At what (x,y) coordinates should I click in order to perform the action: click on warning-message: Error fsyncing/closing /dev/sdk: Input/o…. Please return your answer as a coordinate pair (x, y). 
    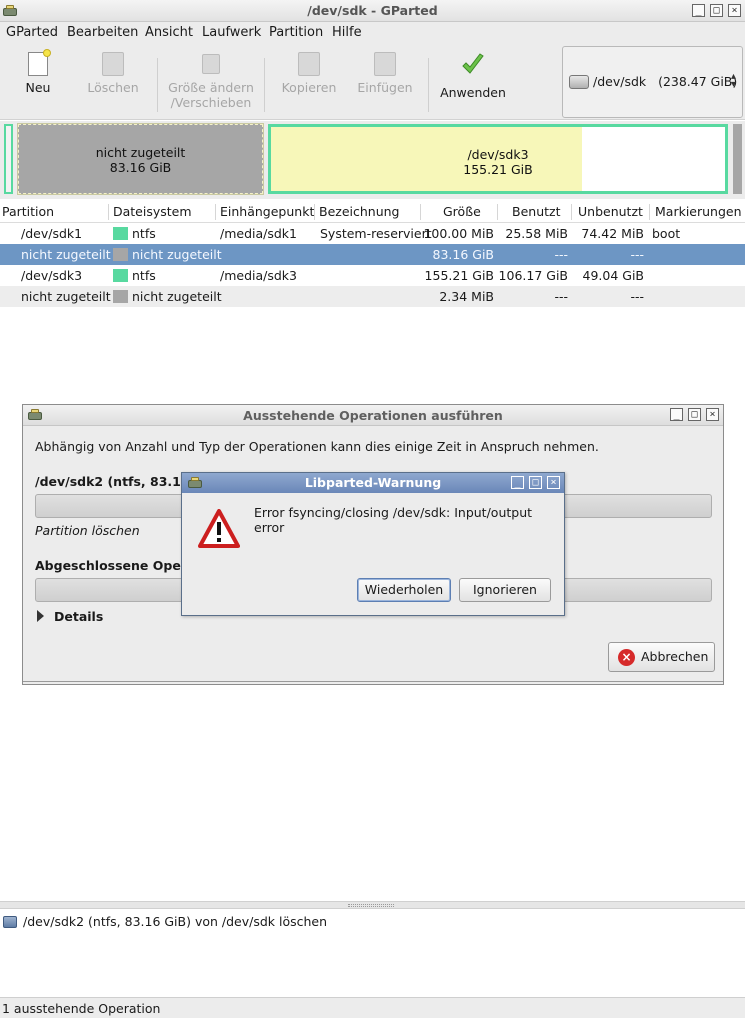
    Looking at the image, I should click on (393, 520).